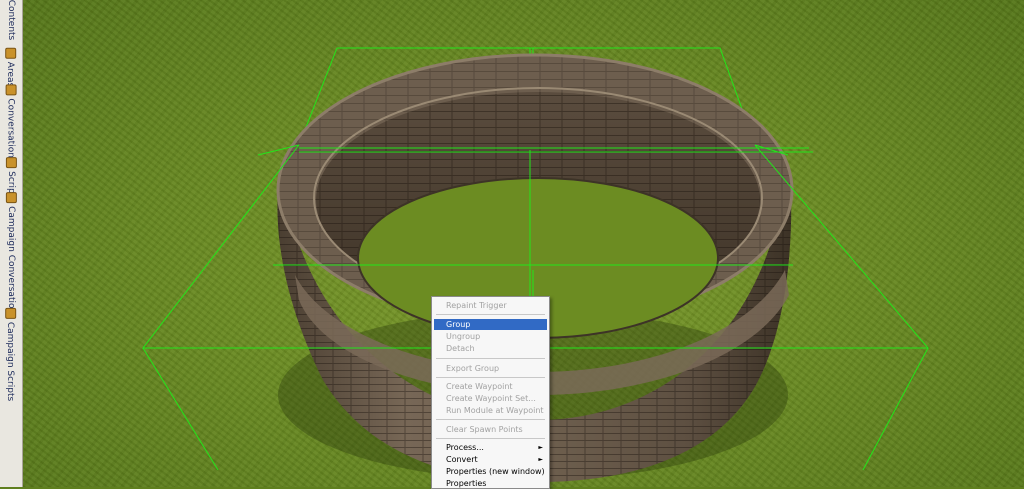 The height and width of the screenshot is (489, 1024). Describe the element at coordinates (490, 471) in the screenshot. I see `menu-item-properties-new-window: Properties (new window)` at that location.